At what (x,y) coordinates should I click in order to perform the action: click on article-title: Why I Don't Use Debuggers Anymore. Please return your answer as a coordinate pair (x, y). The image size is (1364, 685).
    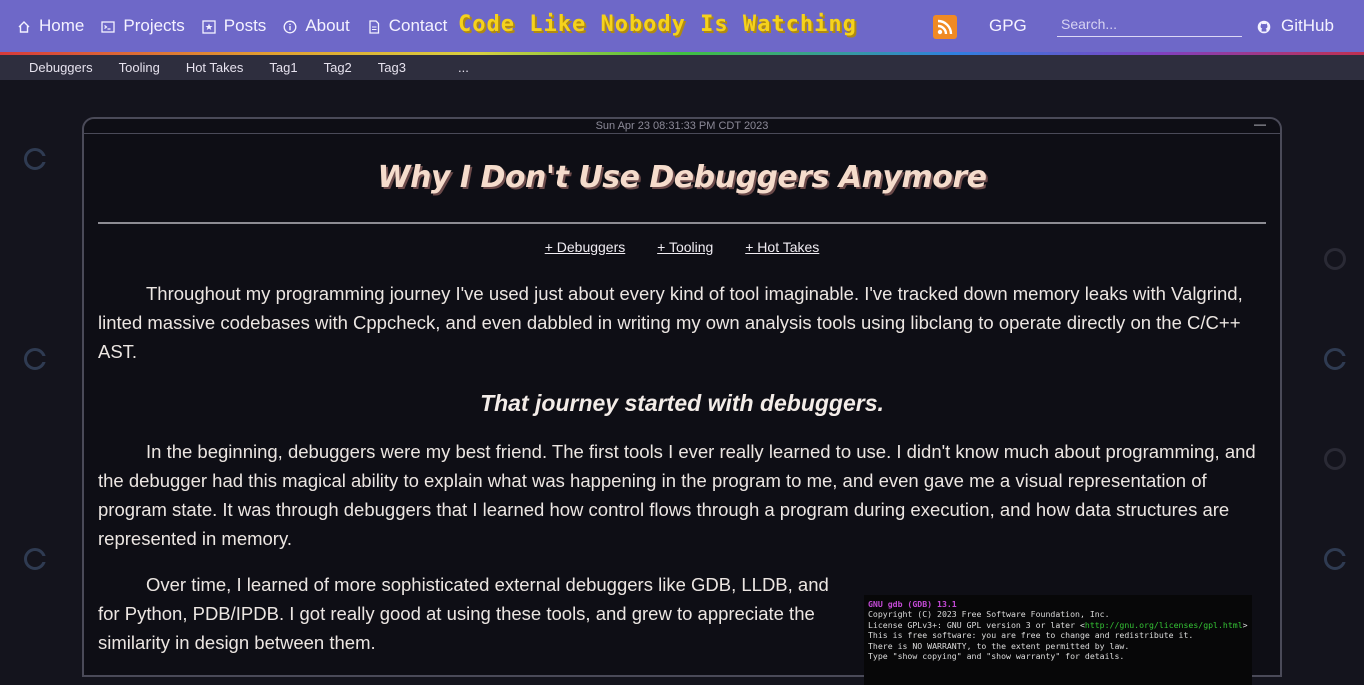
    Looking at the image, I should click on (682, 177).